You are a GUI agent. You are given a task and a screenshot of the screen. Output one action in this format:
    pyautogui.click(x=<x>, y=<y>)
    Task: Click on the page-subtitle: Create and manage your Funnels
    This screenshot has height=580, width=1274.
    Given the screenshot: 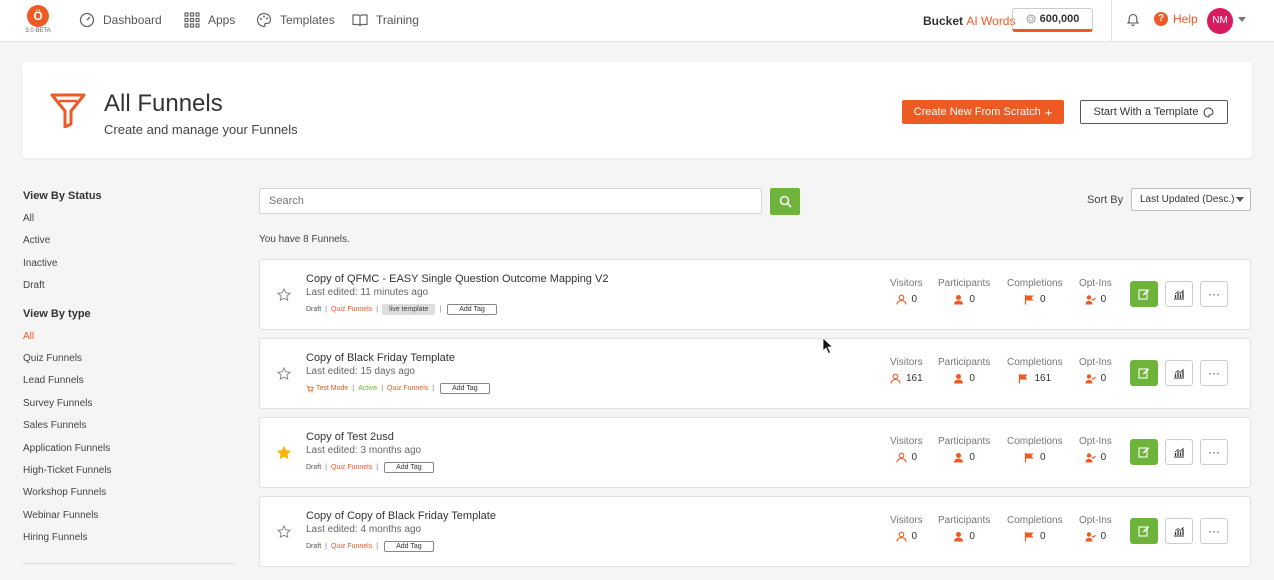 What is the action you would take?
    pyautogui.click(x=201, y=129)
    